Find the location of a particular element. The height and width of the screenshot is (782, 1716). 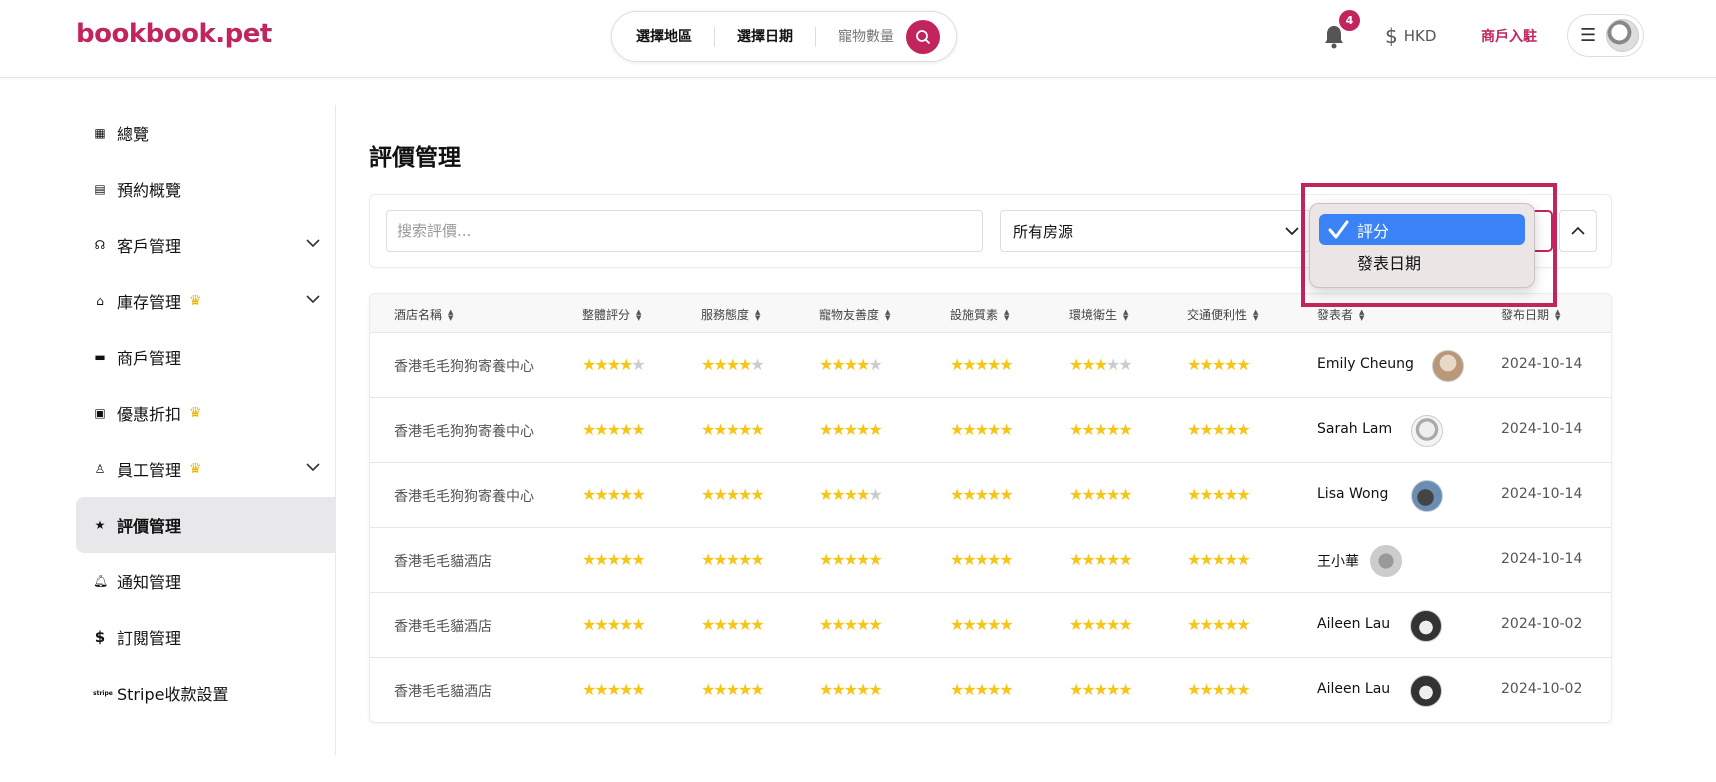

search-button is located at coordinates (923, 36).